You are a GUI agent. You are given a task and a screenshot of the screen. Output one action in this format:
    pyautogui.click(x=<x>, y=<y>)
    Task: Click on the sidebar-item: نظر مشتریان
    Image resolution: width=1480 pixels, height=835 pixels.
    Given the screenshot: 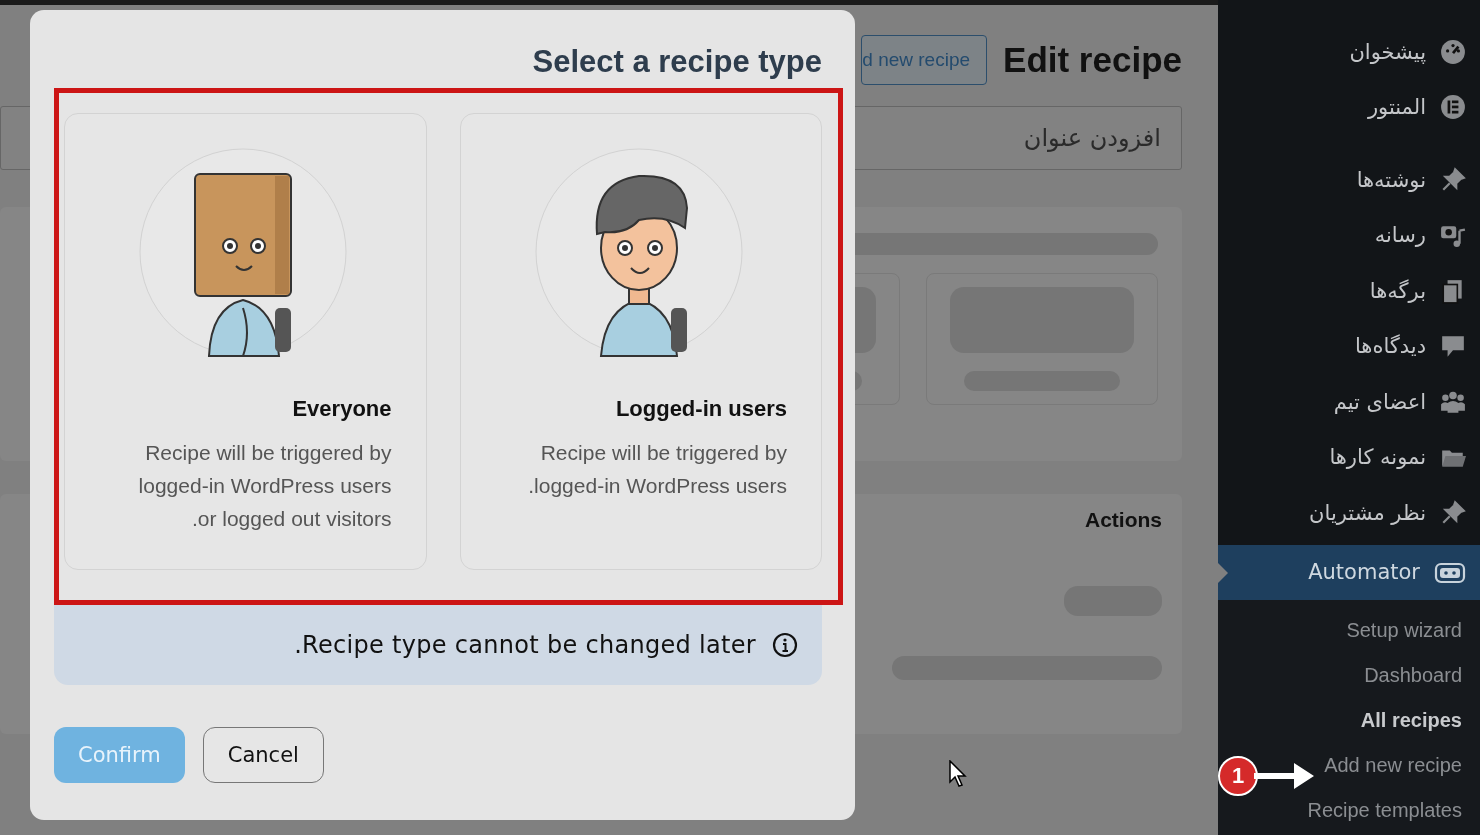 What is the action you would take?
    pyautogui.click(x=1349, y=513)
    